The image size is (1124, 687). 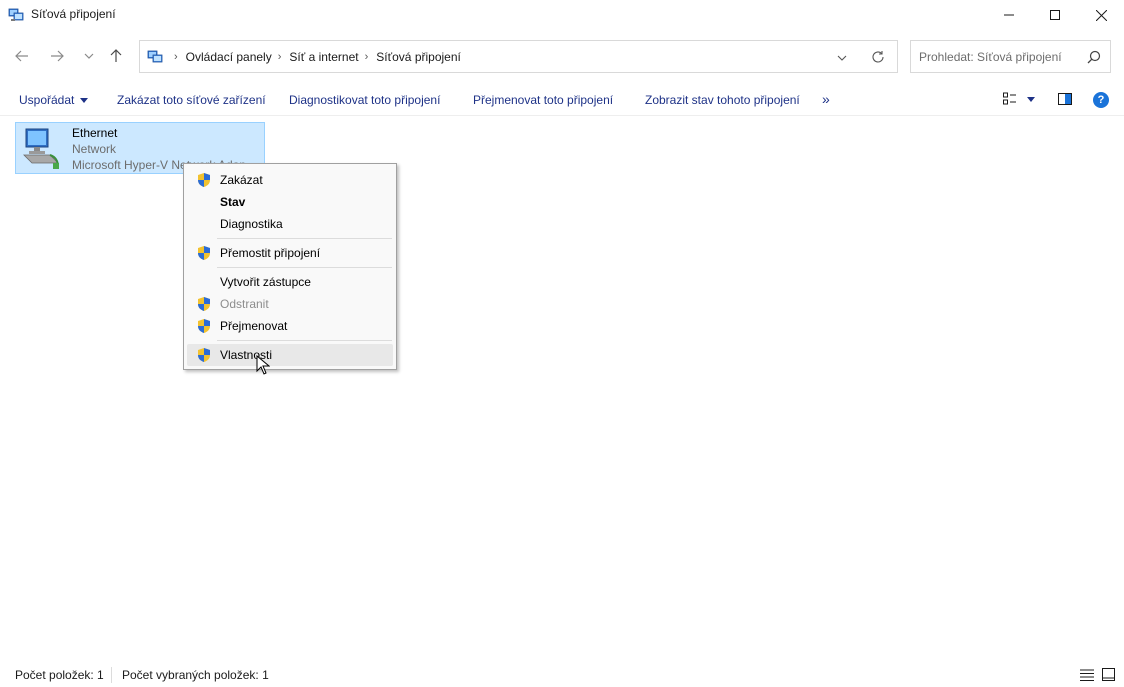 What do you see at coordinates (1065, 99) in the screenshot?
I see `preview-pane-icon` at bounding box center [1065, 99].